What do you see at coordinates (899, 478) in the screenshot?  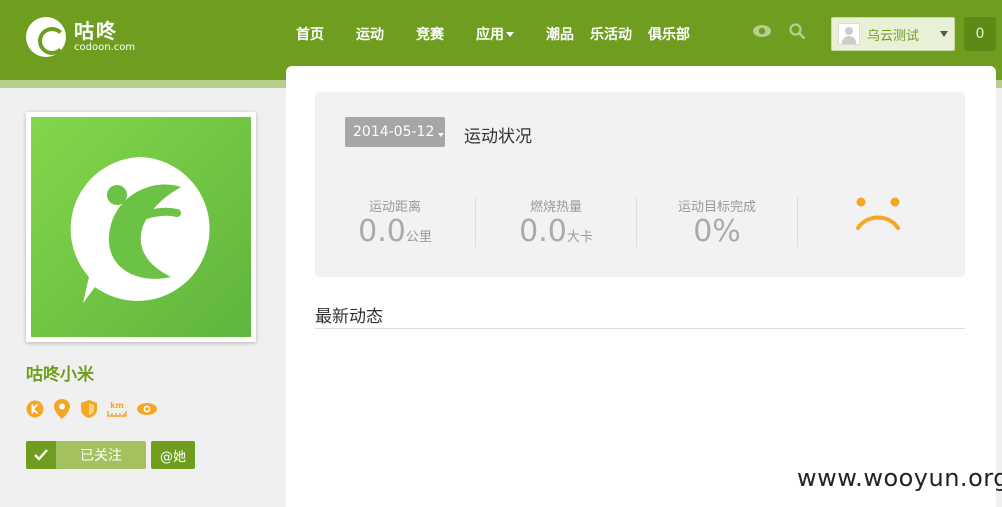 I see `watermark-text: www.wooyun.org` at bounding box center [899, 478].